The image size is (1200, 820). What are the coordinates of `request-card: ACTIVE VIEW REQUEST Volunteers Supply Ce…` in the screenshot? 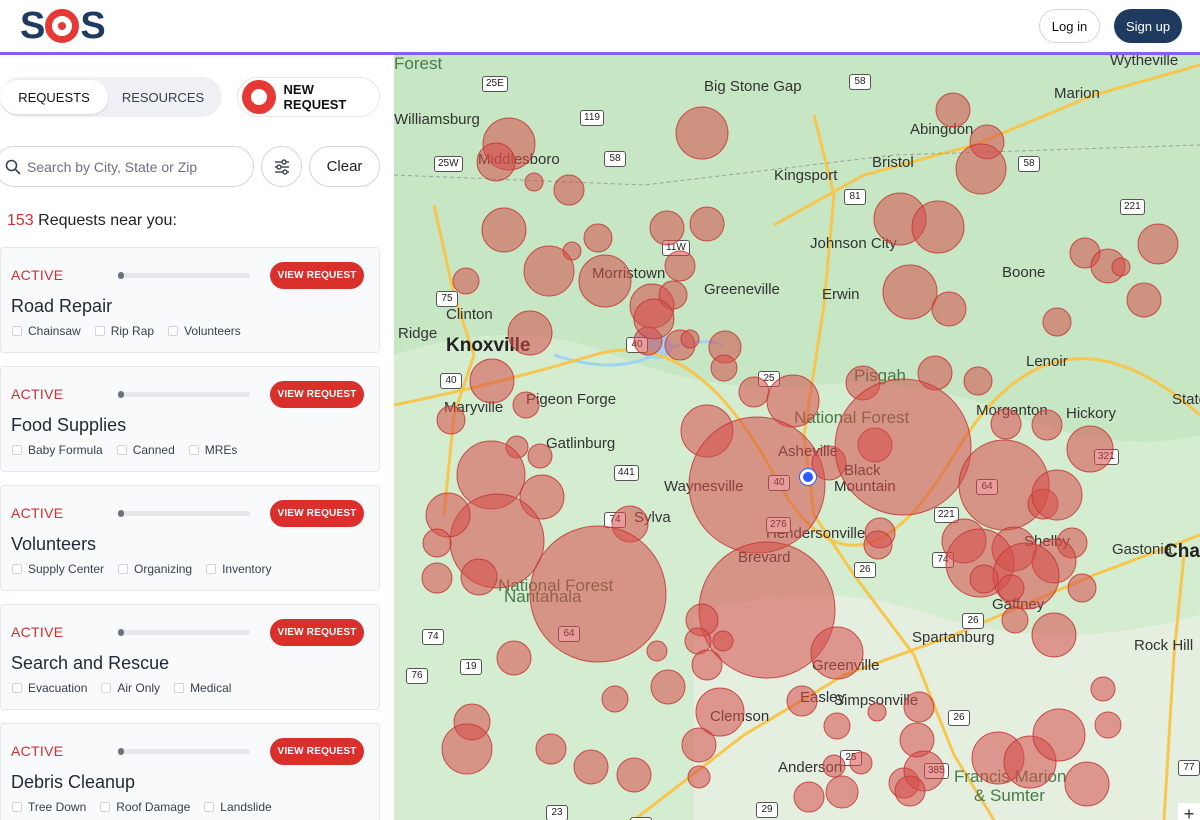 It's located at (190, 538).